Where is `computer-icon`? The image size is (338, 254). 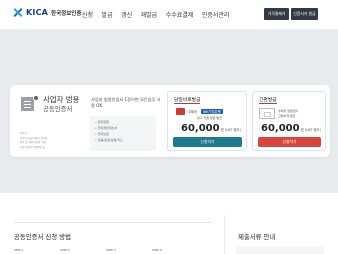
computer-icon is located at coordinates (267, 113).